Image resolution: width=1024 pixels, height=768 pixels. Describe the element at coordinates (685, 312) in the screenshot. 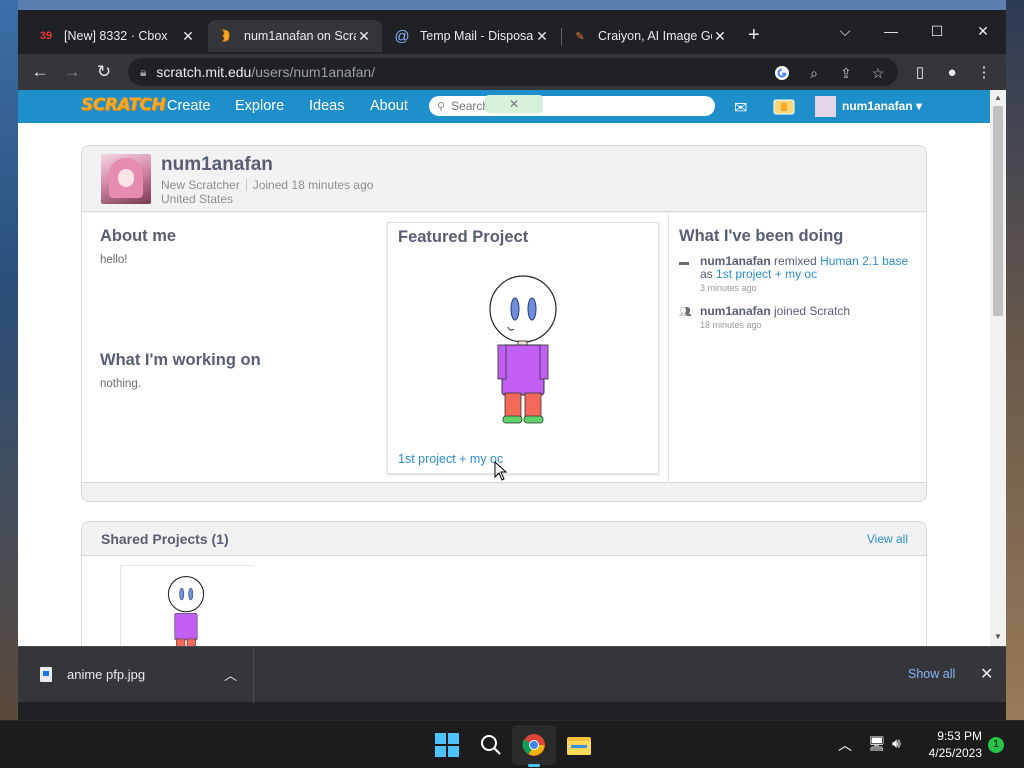

I see `users-icon: 👥︎` at that location.